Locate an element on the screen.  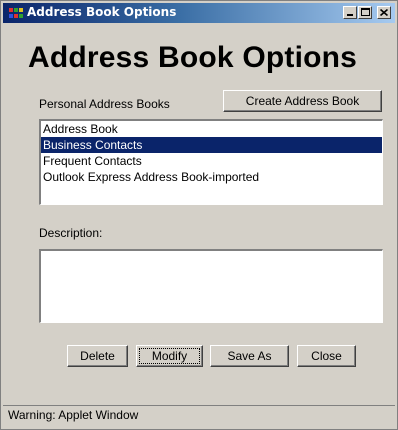
save-as-button: Save As is located at coordinates (249, 356).